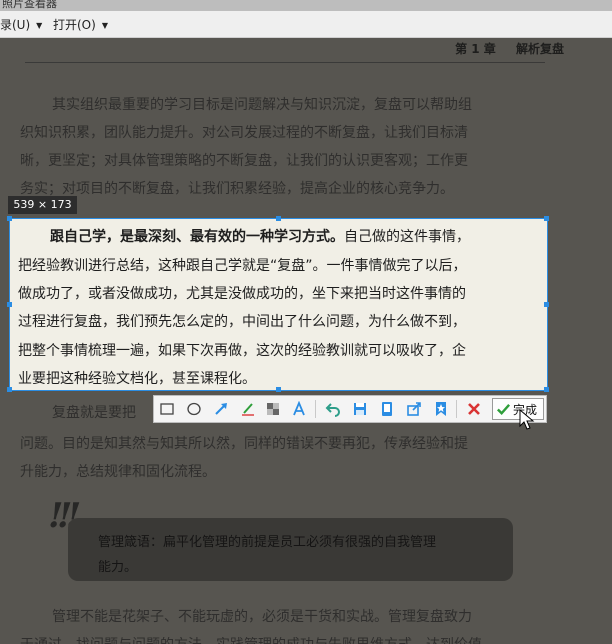  I want to click on ellipse-tool-button, so click(194, 409).